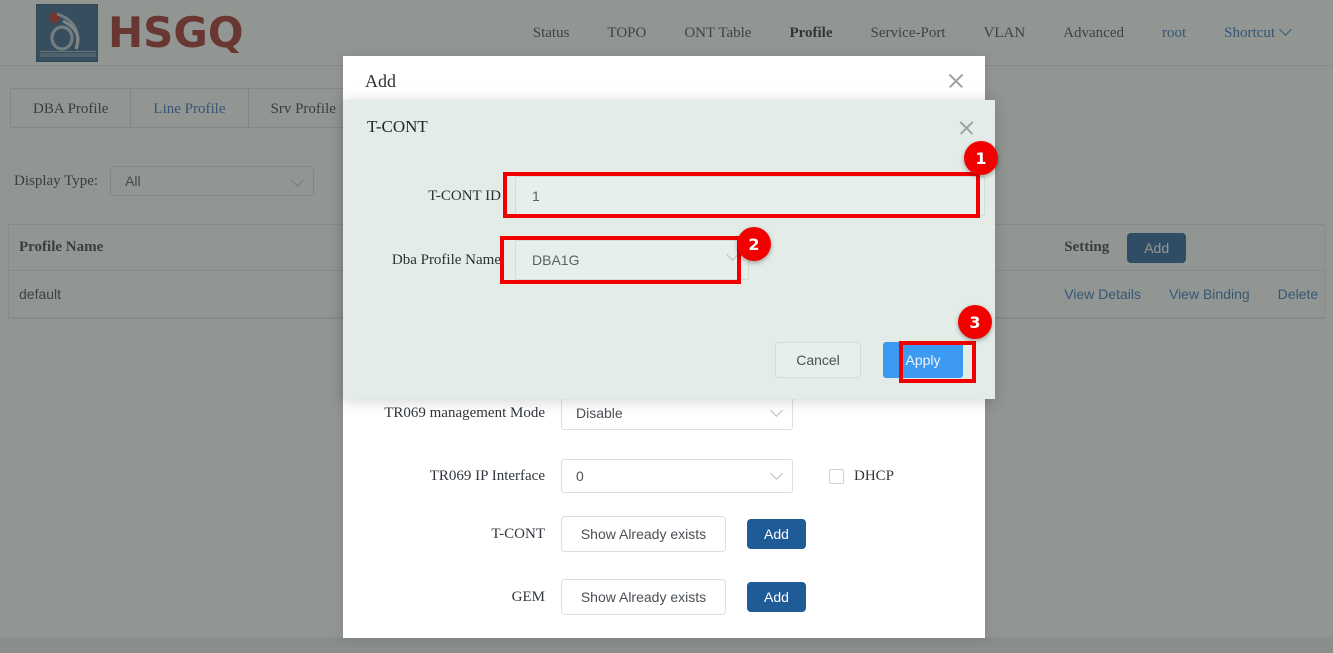 Image resolution: width=1333 pixels, height=653 pixels. What do you see at coordinates (669, 127) in the screenshot?
I see `tcont-dialog-header: T-CONT` at bounding box center [669, 127].